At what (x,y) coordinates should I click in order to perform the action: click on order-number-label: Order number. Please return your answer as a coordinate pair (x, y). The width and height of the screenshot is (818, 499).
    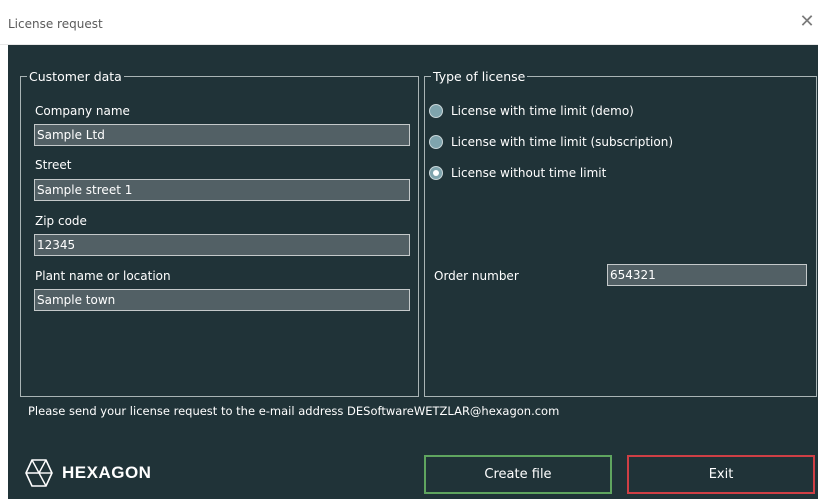
    Looking at the image, I should click on (476, 276).